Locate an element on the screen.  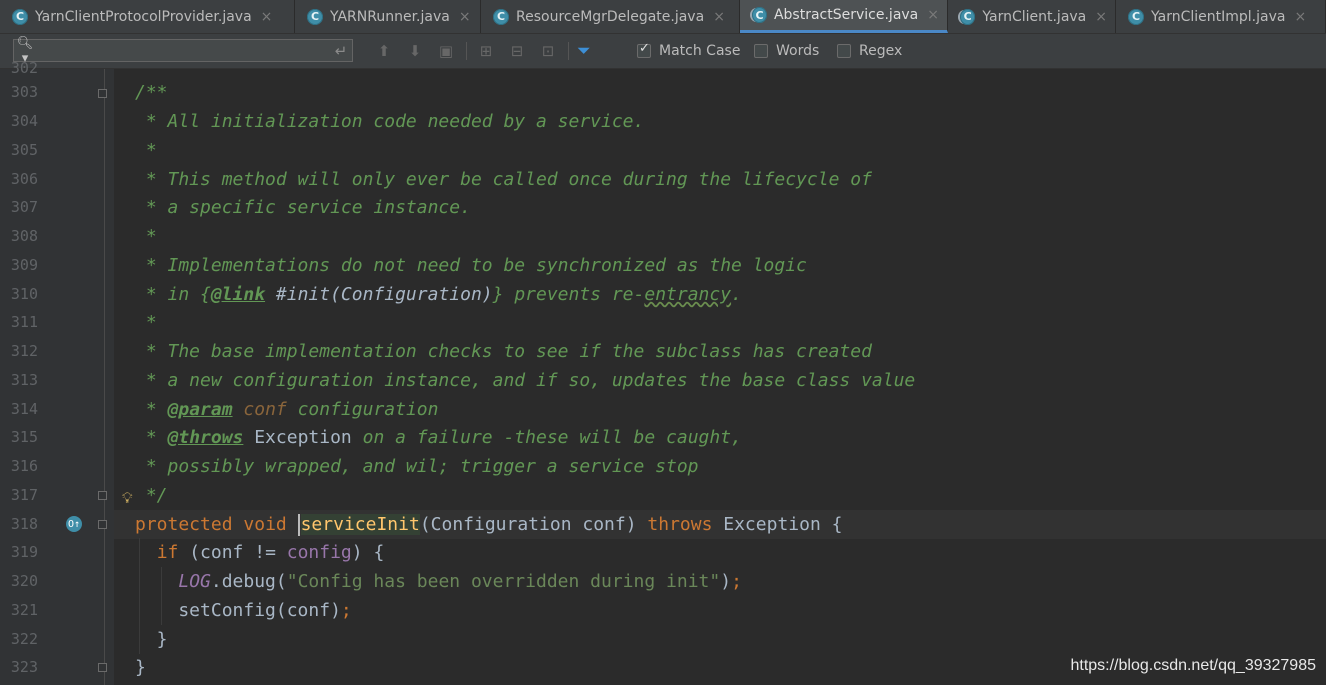
match-case-checkbox: Match Case is located at coordinates (689, 50).